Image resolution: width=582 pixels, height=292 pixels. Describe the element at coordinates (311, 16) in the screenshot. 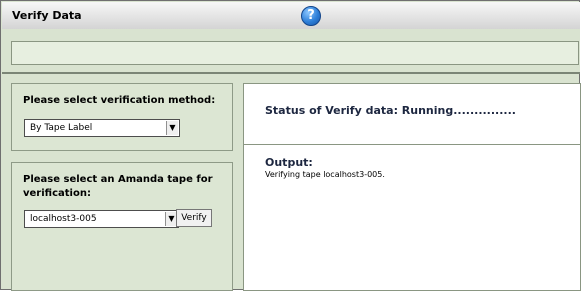

I see `help-icon: ?` at that location.